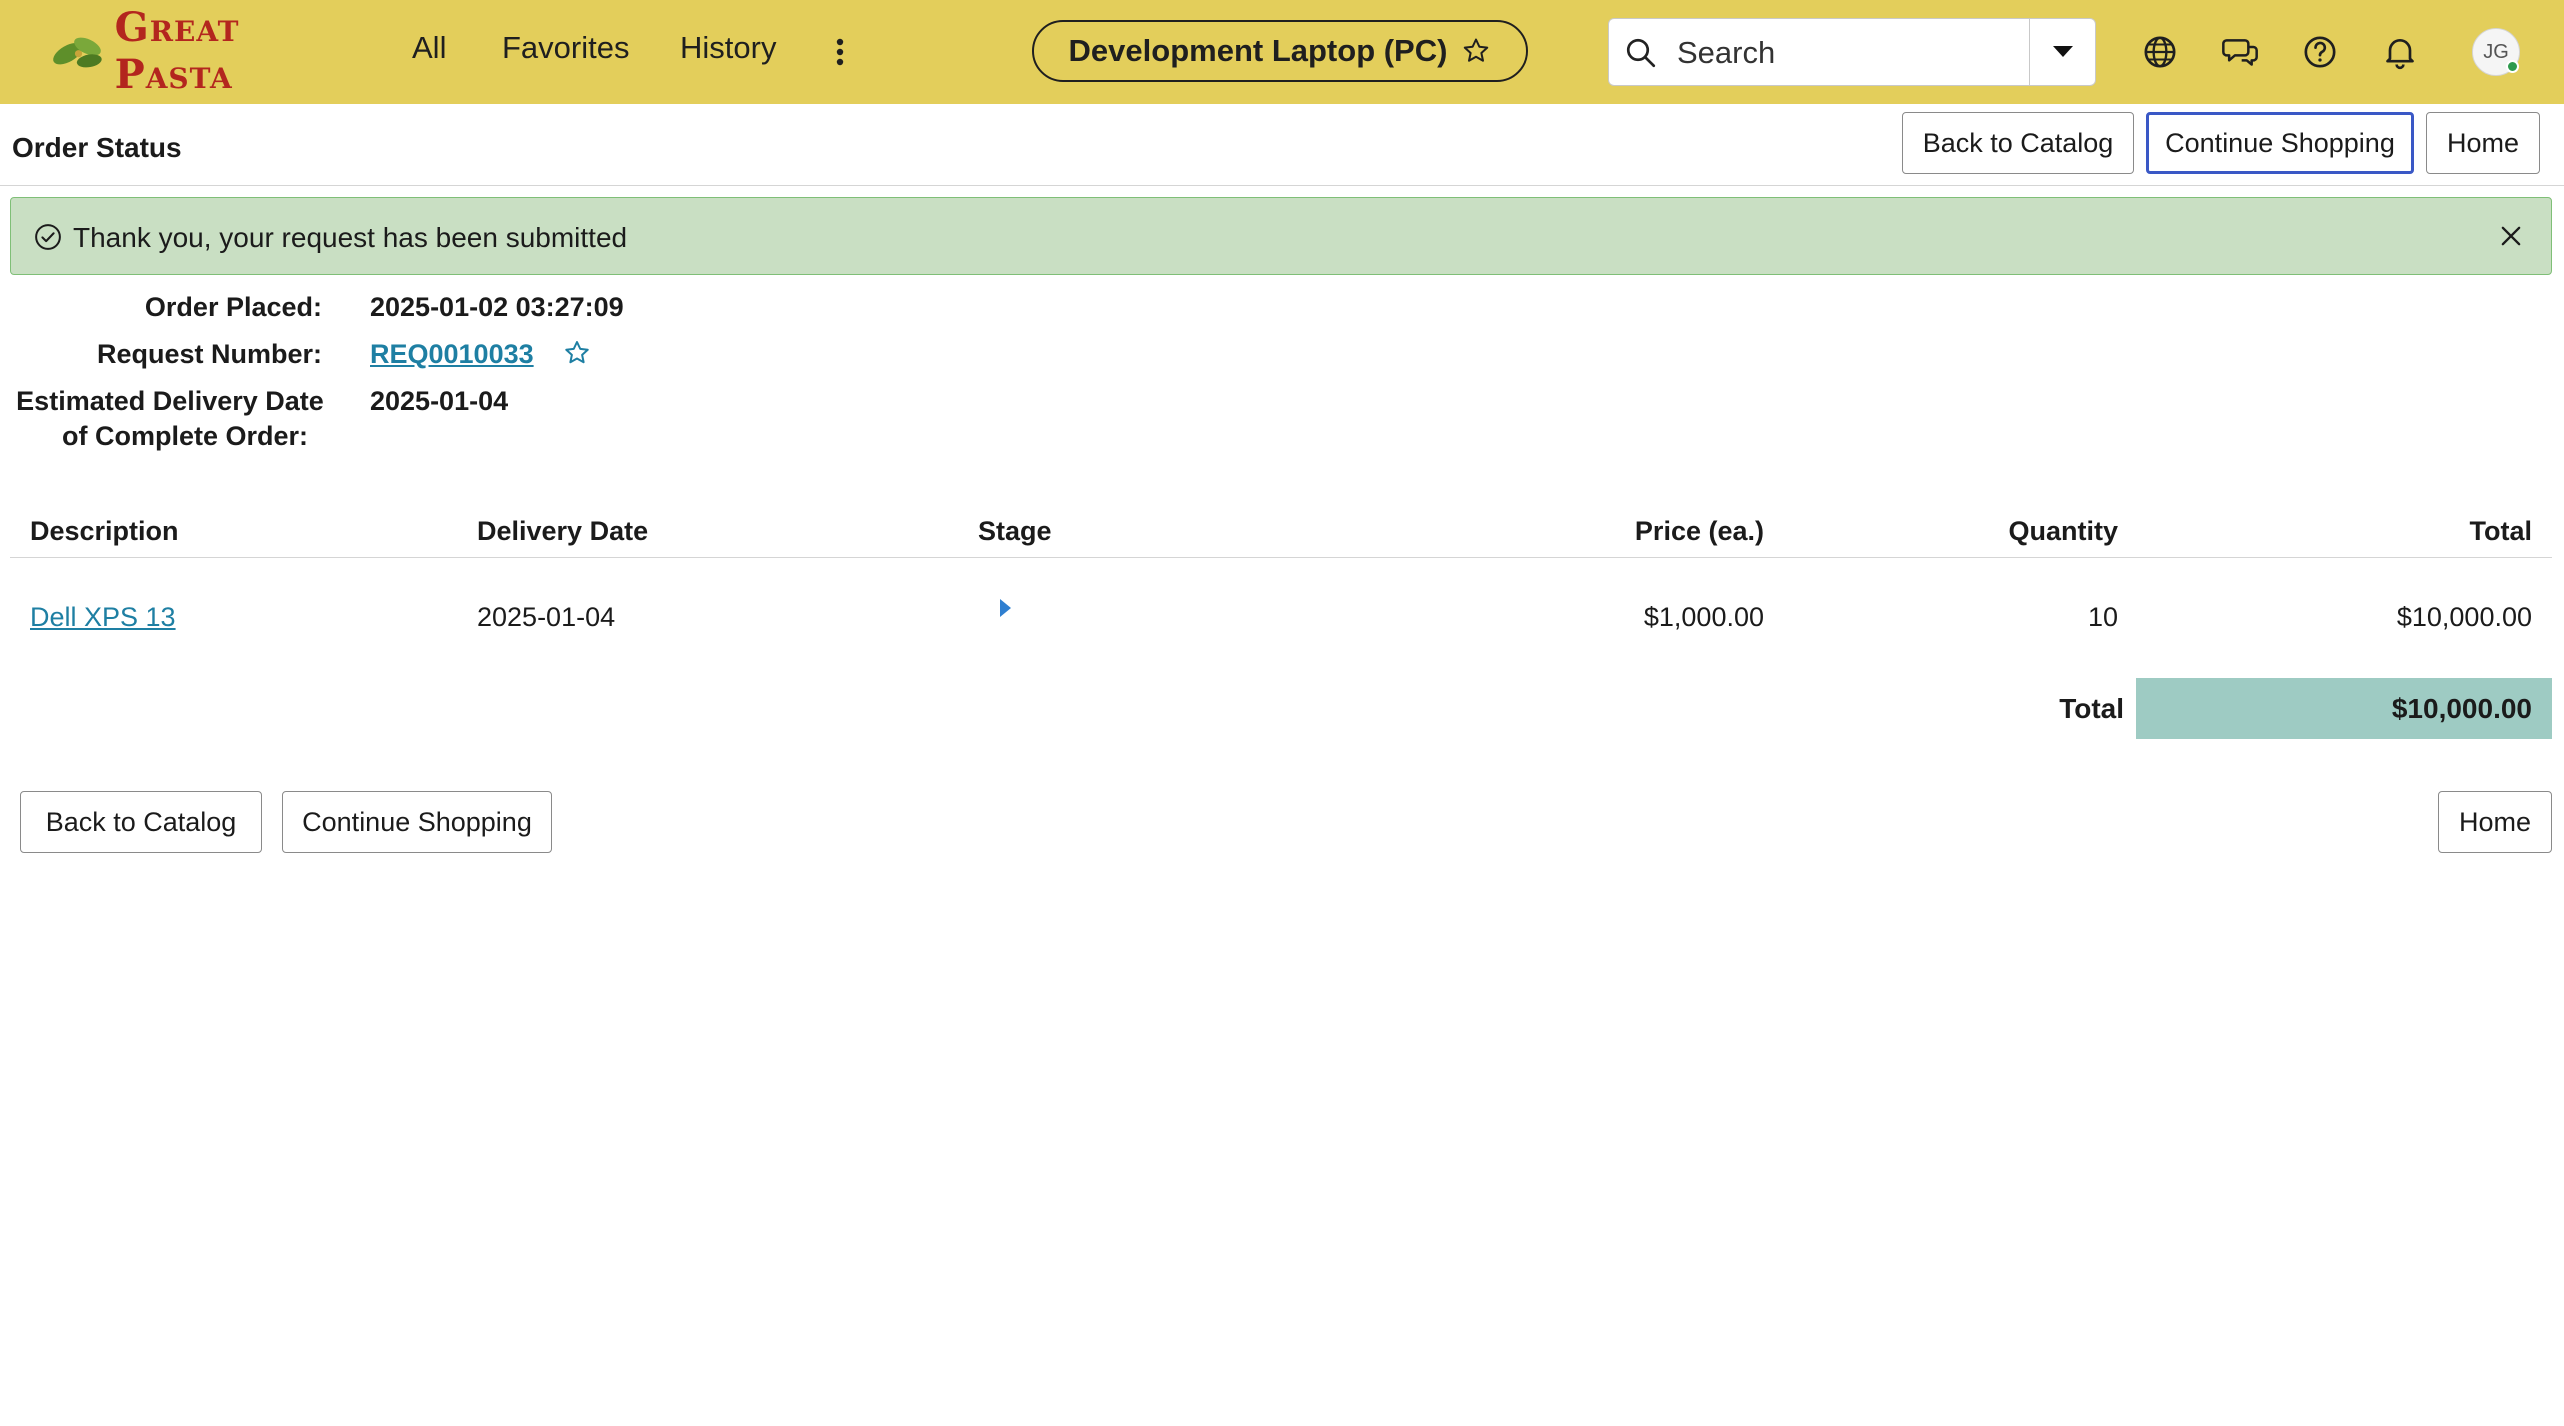 This screenshot has width=2564, height=1426. I want to click on continue-shopping-button-top: Continue Shopping, so click(2280, 143).